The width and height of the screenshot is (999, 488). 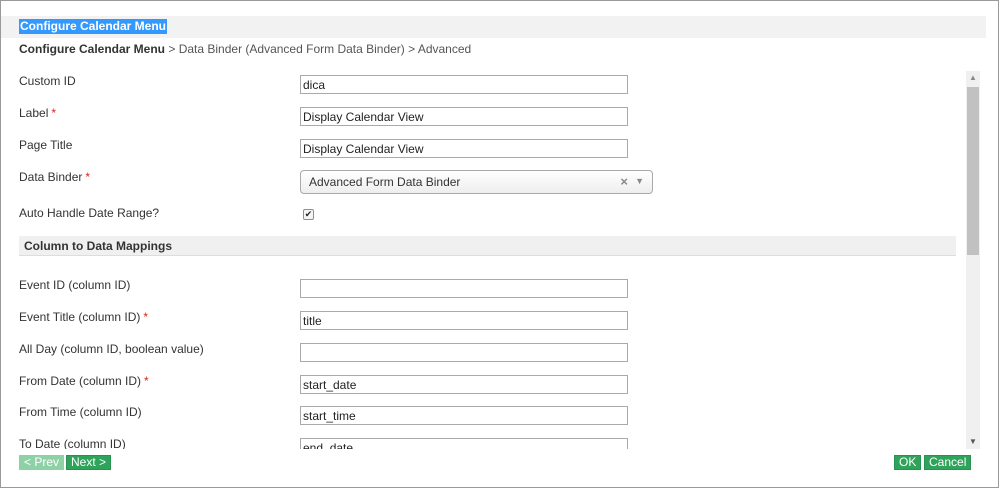 What do you see at coordinates (464, 352) in the screenshot?
I see `all-day-input` at bounding box center [464, 352].